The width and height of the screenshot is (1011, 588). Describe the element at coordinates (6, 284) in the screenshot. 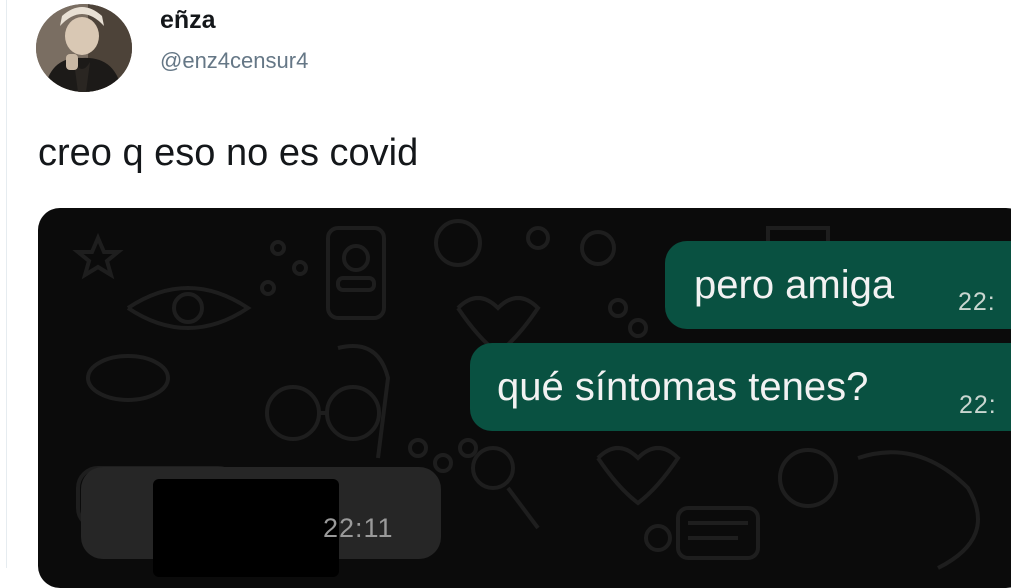

I see `timeline-divider` at that location.